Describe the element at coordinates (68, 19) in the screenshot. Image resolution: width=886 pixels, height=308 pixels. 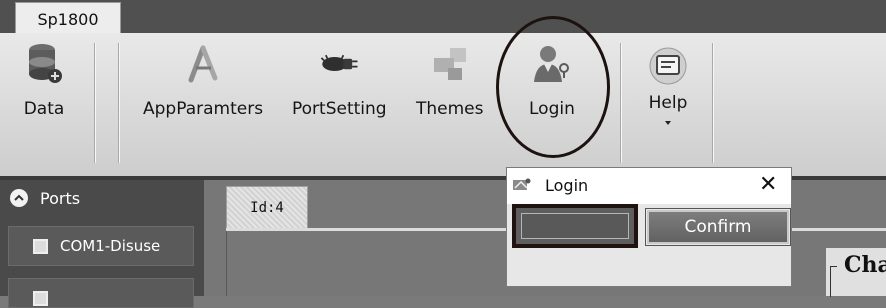
I see `app-tab: Sp1800` at that location.